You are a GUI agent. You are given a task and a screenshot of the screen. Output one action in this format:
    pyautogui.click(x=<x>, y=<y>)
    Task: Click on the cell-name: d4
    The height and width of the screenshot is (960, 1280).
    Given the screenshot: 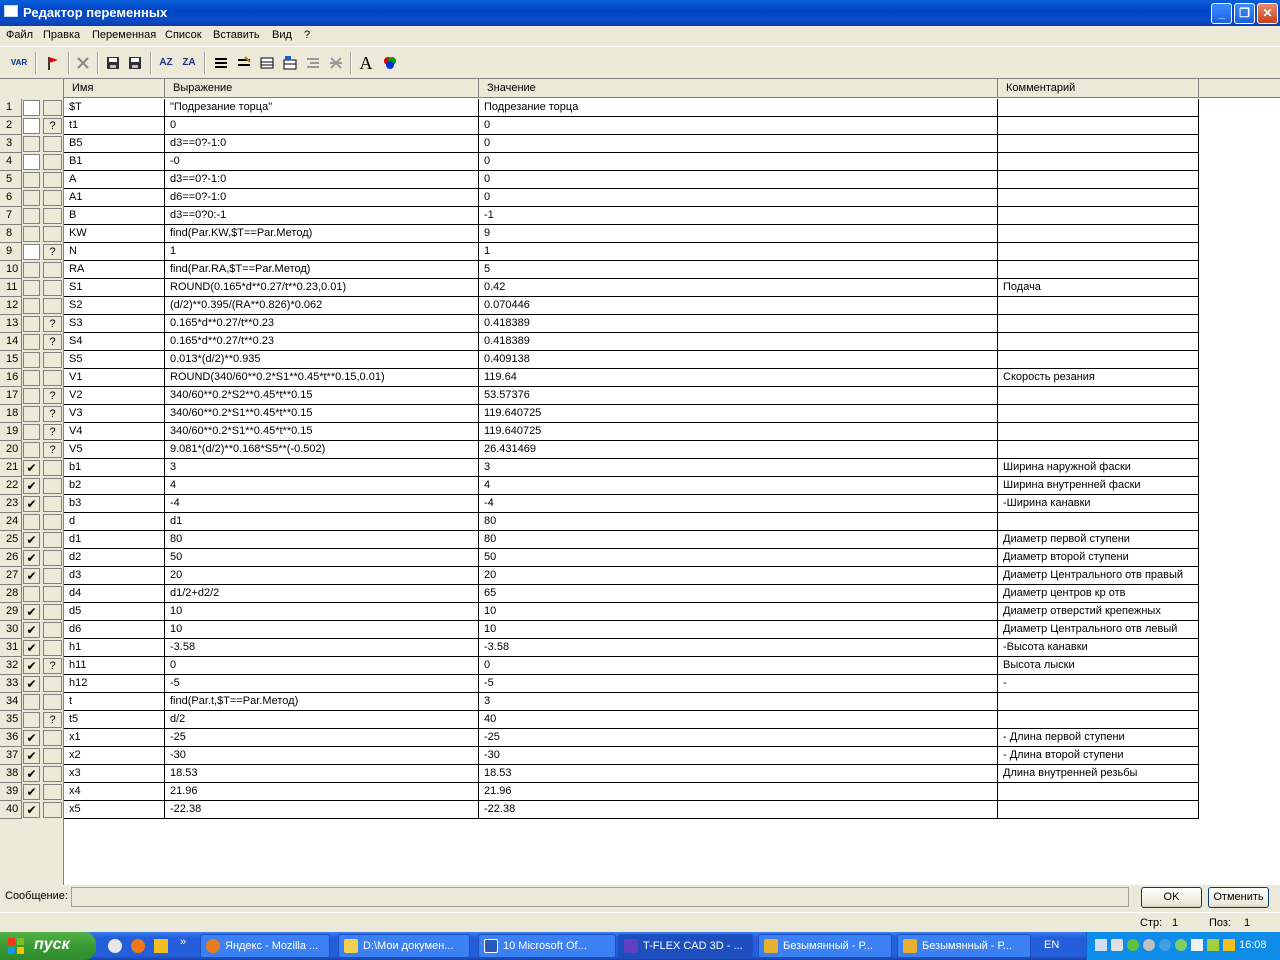 What is the action you would take?
    pyautogui.click(x=114, y=594)
    